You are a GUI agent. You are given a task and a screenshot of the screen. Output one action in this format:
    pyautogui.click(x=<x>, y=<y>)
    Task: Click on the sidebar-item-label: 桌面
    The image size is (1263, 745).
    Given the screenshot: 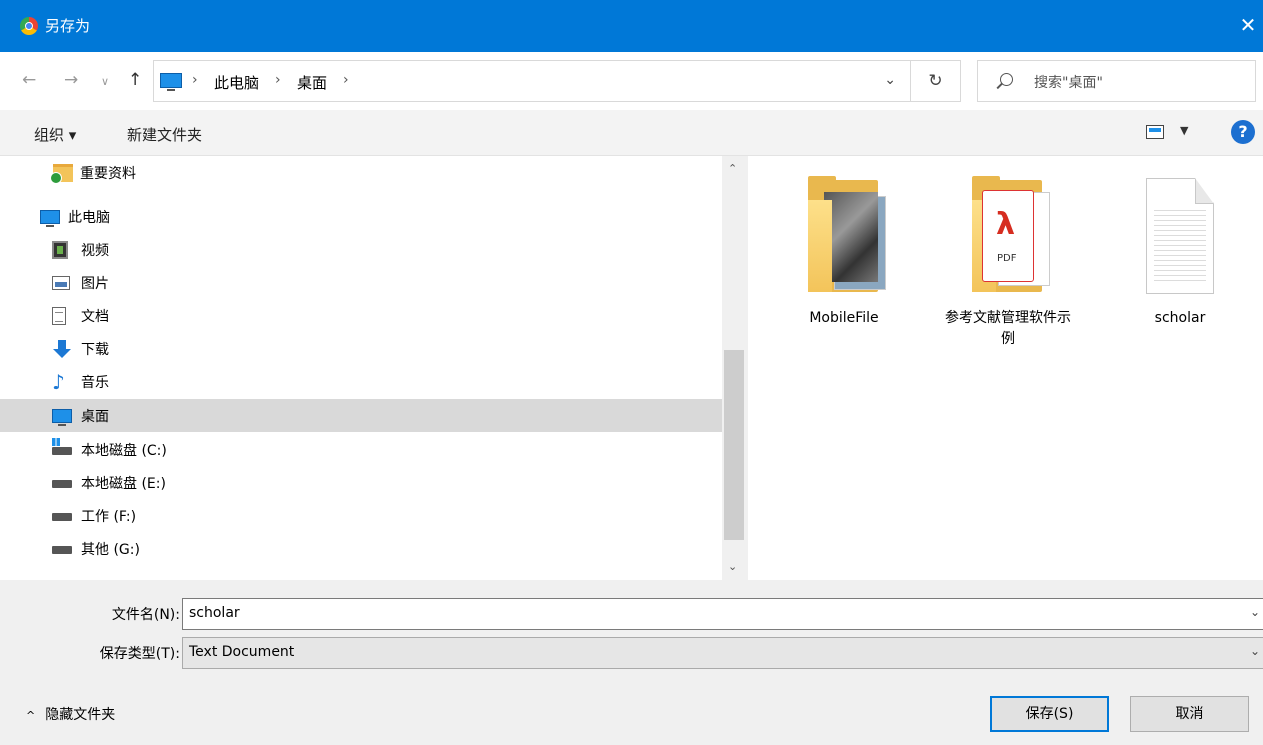 What is the action you would take?
    pyautogui.click(x=95, y=417)
    